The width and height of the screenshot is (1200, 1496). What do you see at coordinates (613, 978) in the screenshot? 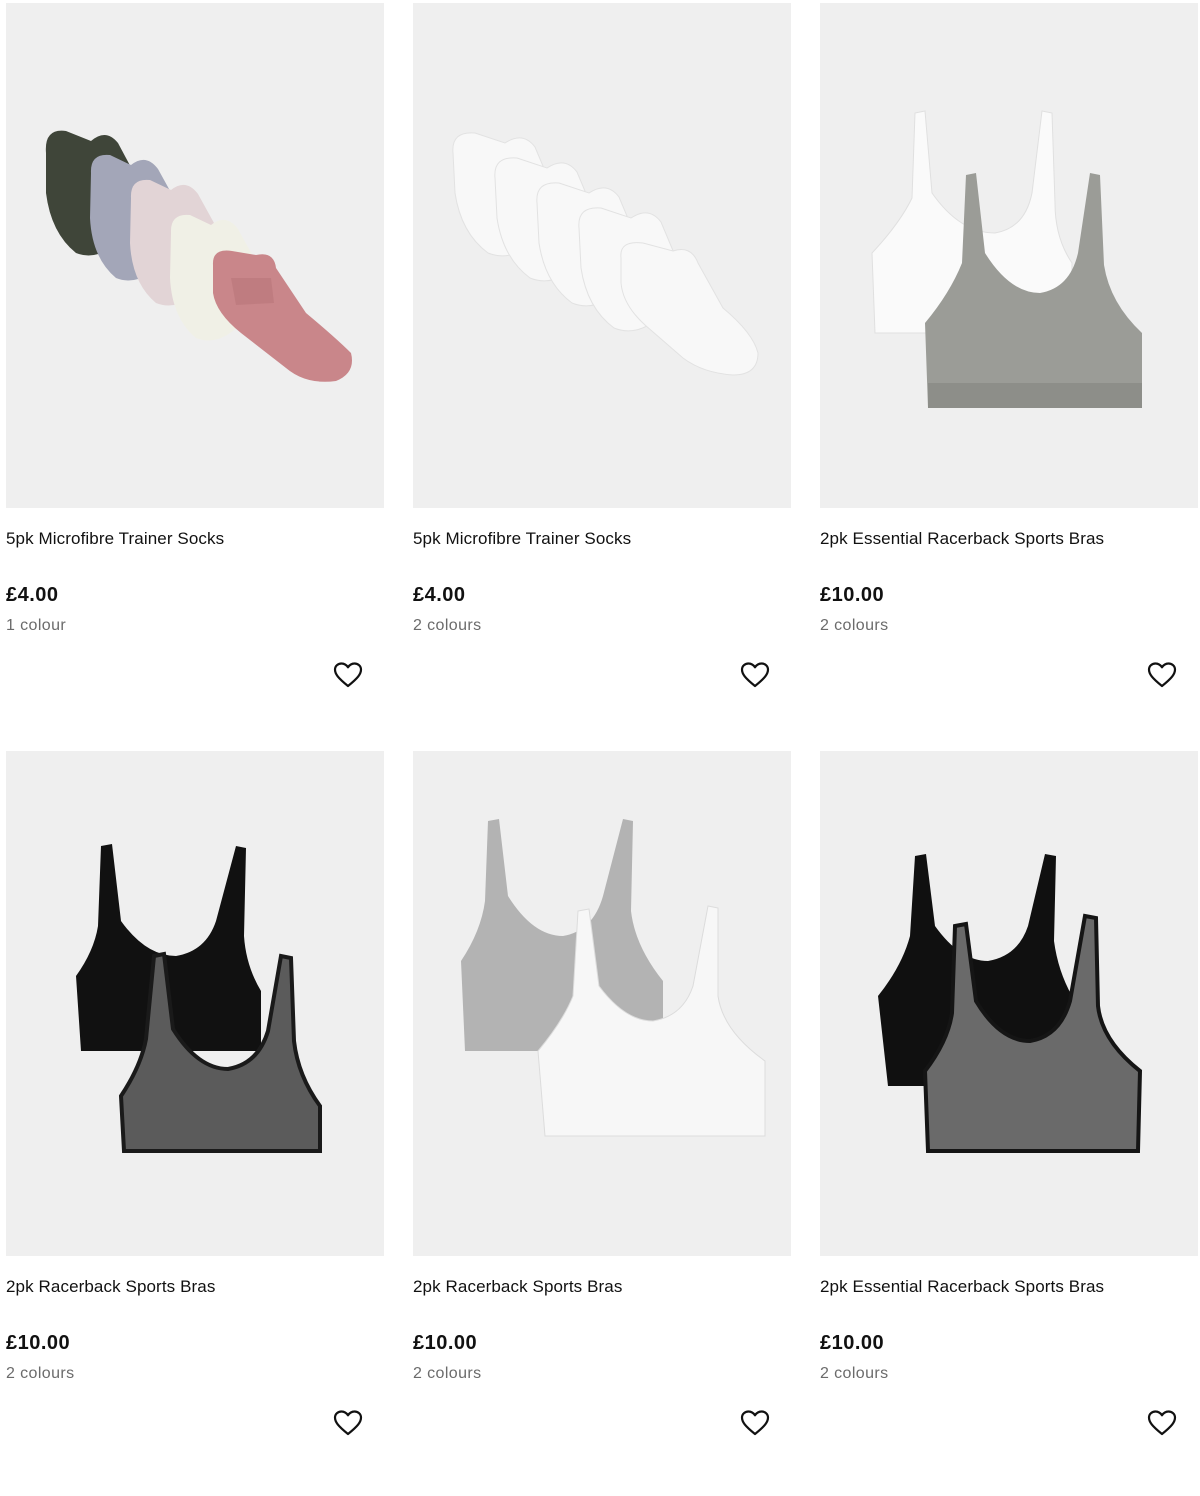
I see `grey-white-bras-image` at bounding box center [613, 978].